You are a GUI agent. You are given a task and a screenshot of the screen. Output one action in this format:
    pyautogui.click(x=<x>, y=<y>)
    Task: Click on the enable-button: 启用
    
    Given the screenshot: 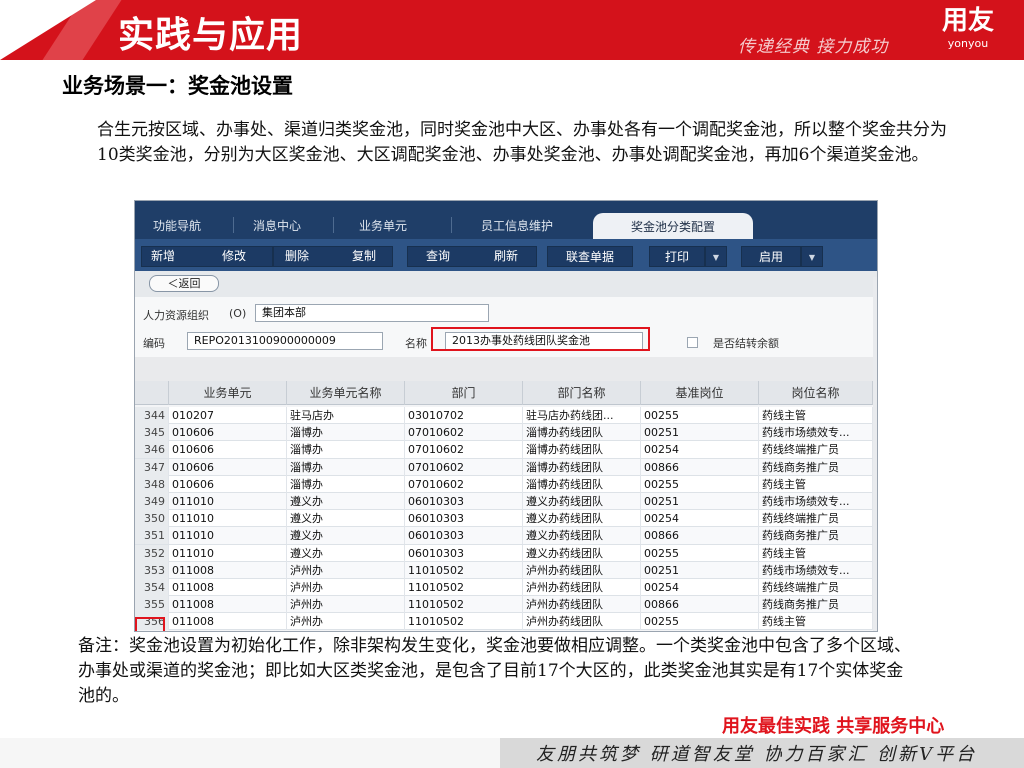 What is the action you would take?
    pyautogui.click(x=771, y=256)
    